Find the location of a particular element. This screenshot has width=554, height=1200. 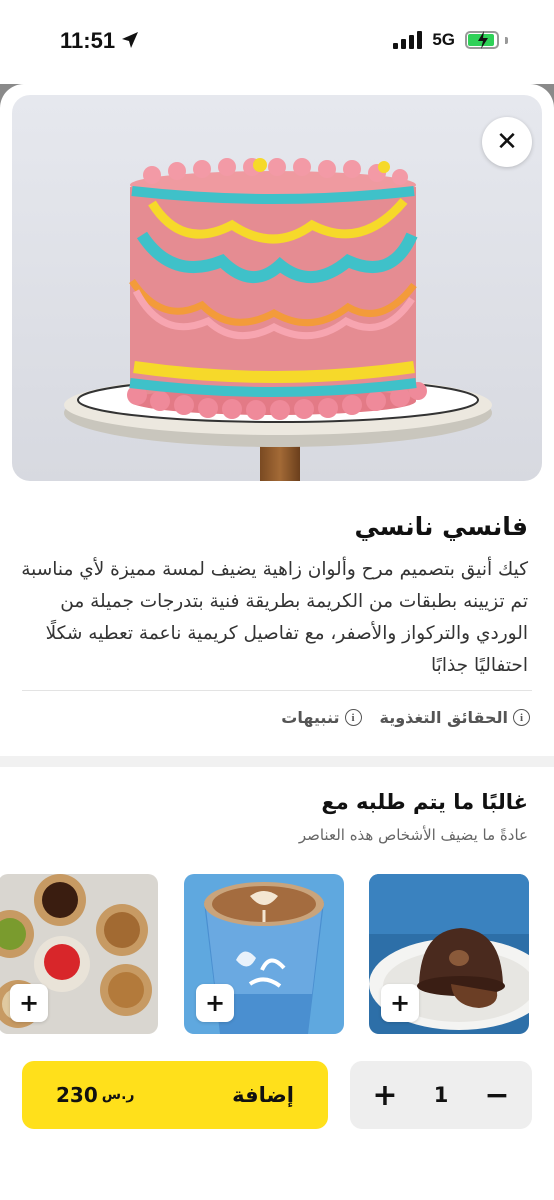

price: 230 ر.س is located at coordinates (95, 1095).